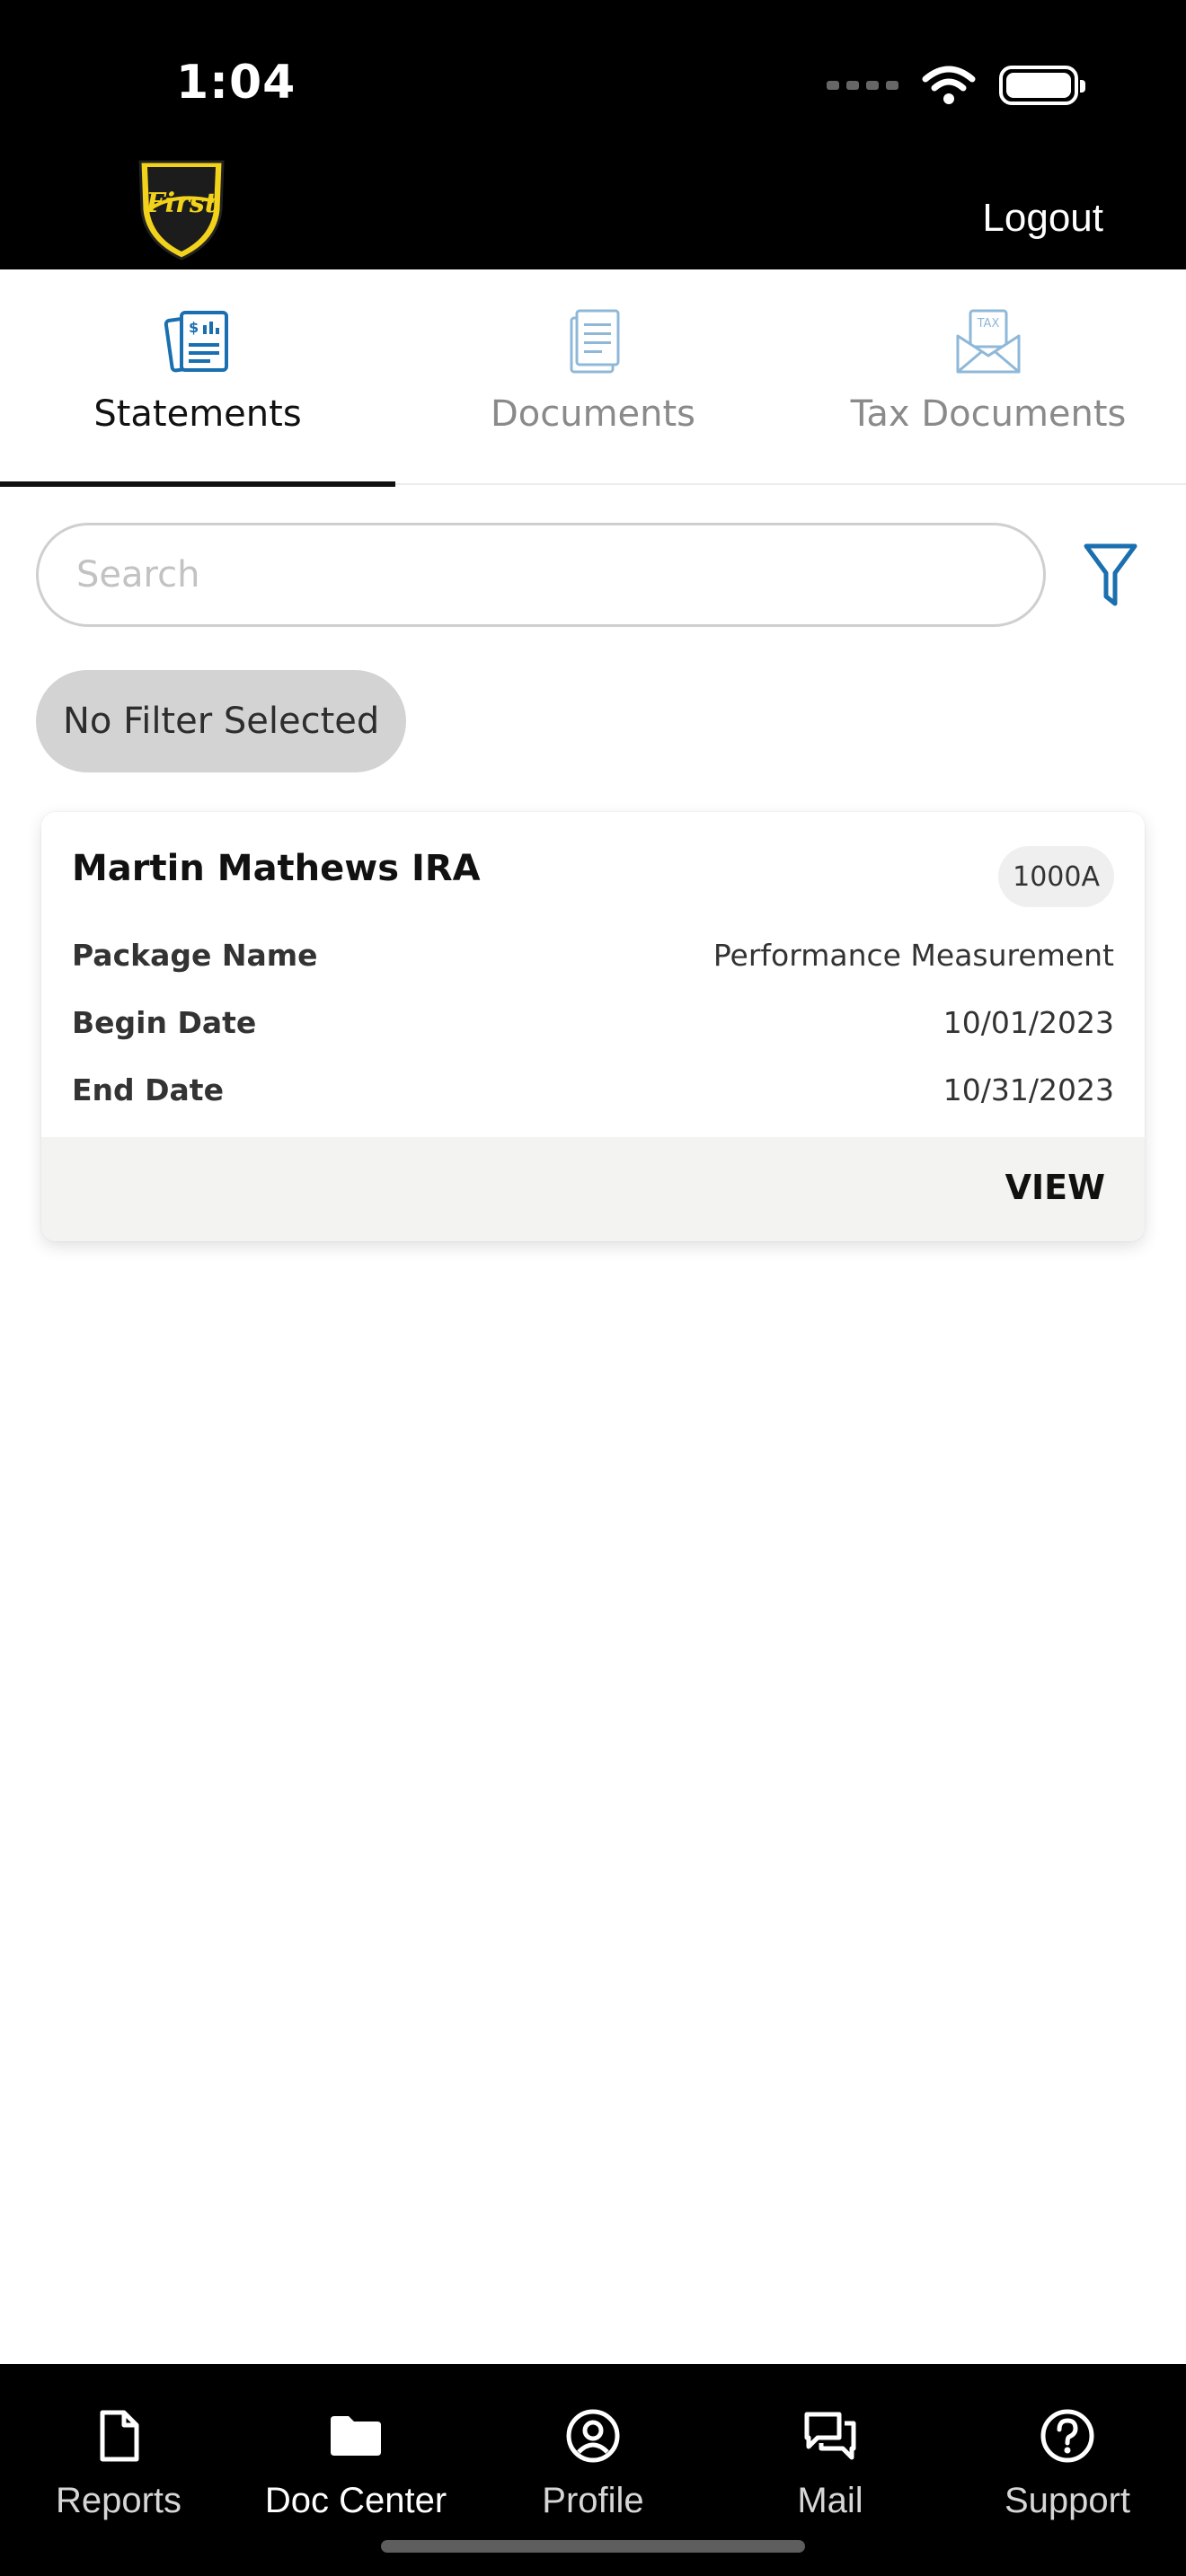 The width and height of the screenshot is (1186, 2576). What do you see at coordinates (1028, 1089) in the screenshot?
I see `field-value: 10/31/2023` at bounding box center [1028, 1089].